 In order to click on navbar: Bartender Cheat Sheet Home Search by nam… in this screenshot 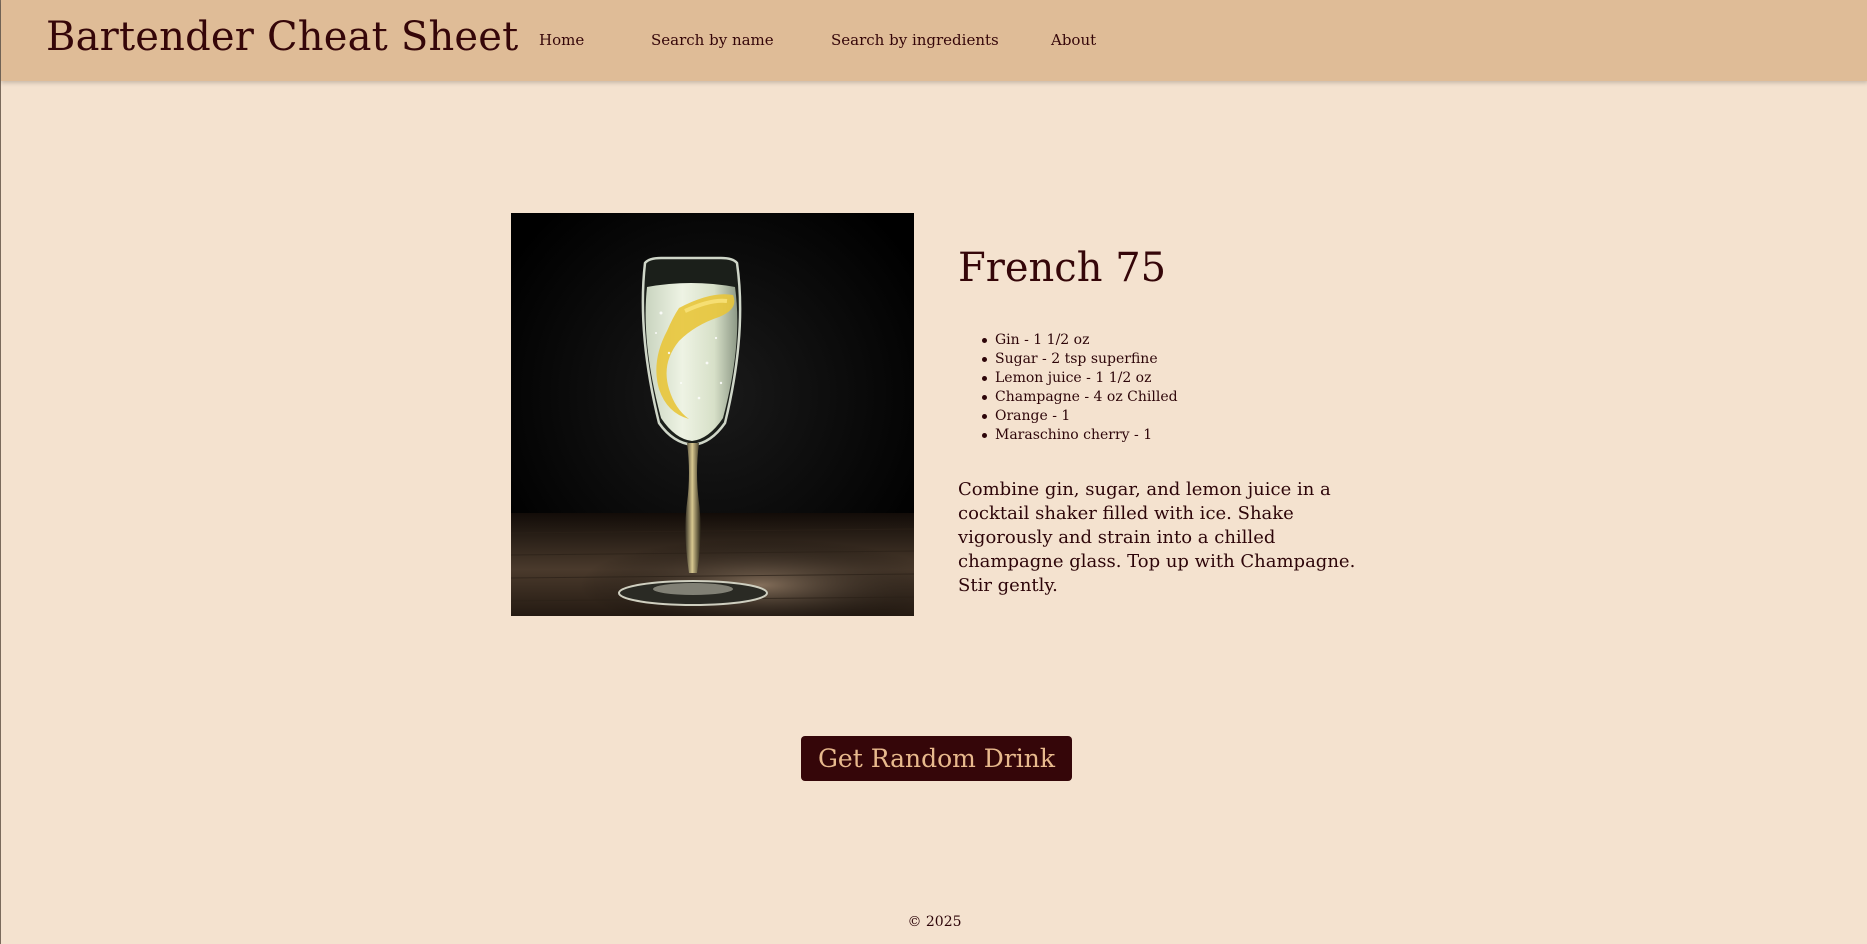, I will do `click(934, 40)`.